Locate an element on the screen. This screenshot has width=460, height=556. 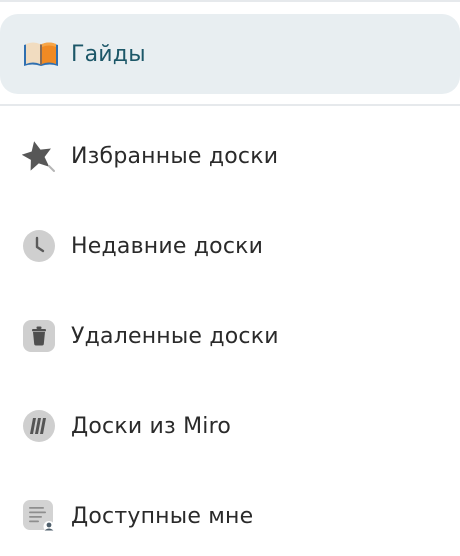
menu-item-recent: Недавние доски is located at coordinates (230, 246).